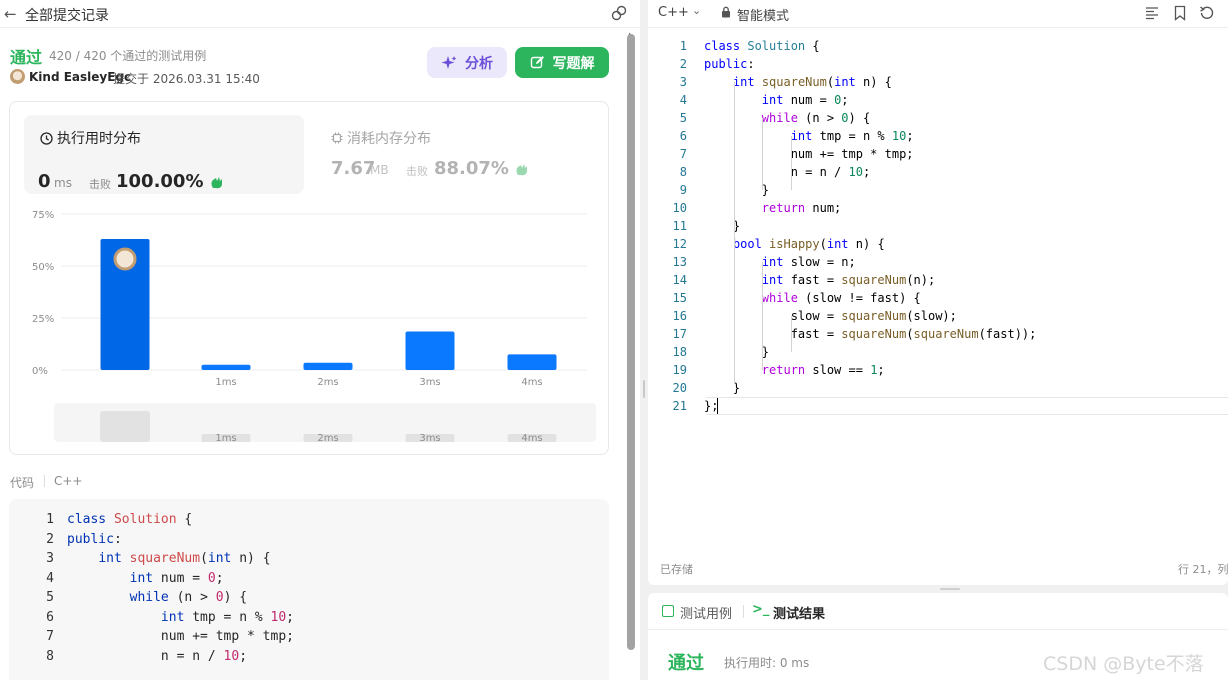 The image size is (1228, 680). Describe the element at coordinates (537, 62) in the screenshot. I see `edit-icon` at that location.